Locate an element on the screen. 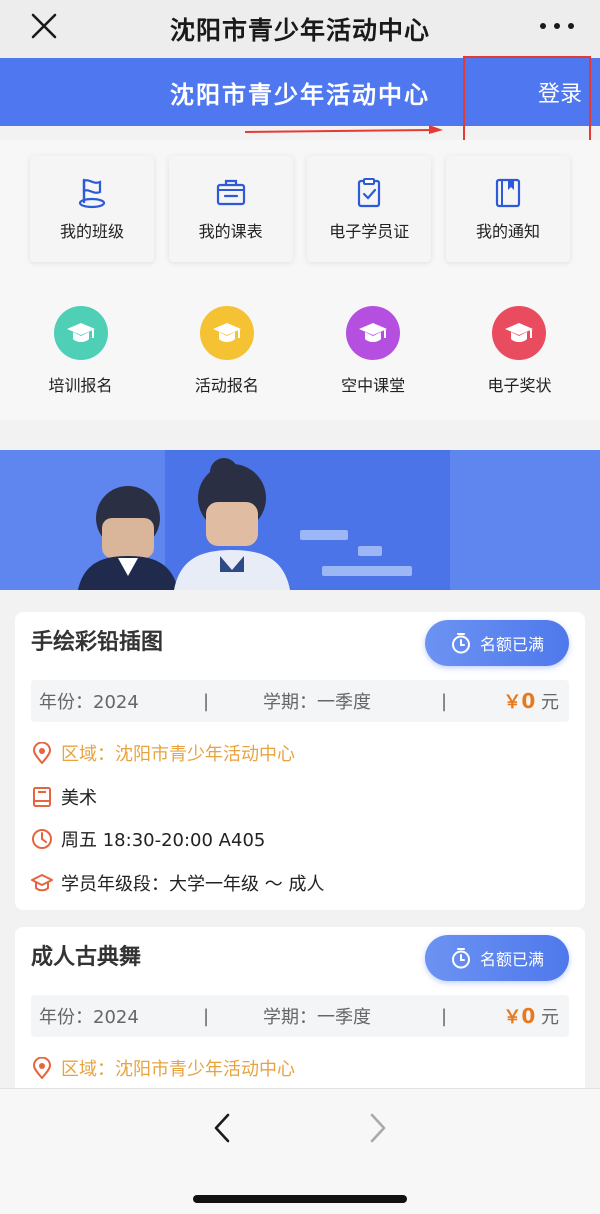  activity-signup-button: 活动报名 is located at coordinates (226, 356).